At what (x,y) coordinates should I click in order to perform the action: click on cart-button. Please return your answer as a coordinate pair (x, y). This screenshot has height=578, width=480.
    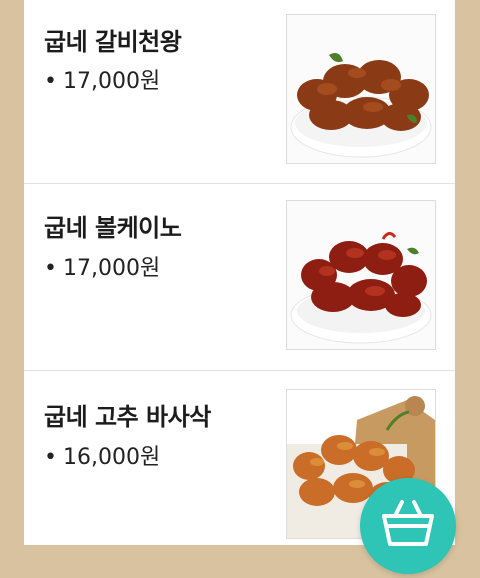
    Looking at the image, I should click on (408, 526).